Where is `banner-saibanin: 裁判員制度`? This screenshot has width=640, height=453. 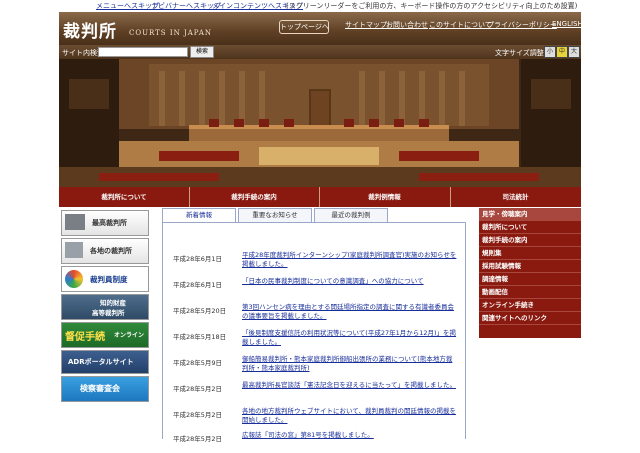 banner-saibanin: 裁判員制度 is located at coordinates (105, 279).